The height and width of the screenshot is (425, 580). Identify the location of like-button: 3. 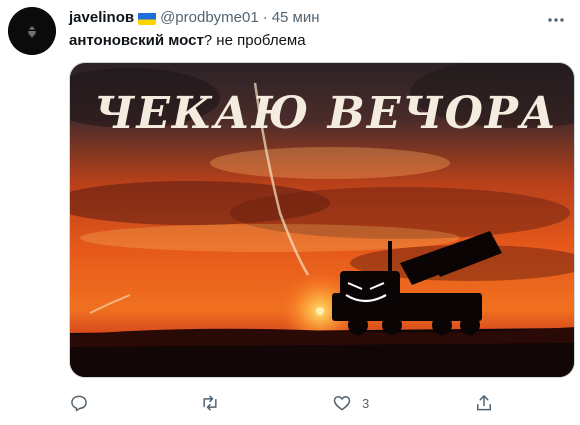
(350, 403).